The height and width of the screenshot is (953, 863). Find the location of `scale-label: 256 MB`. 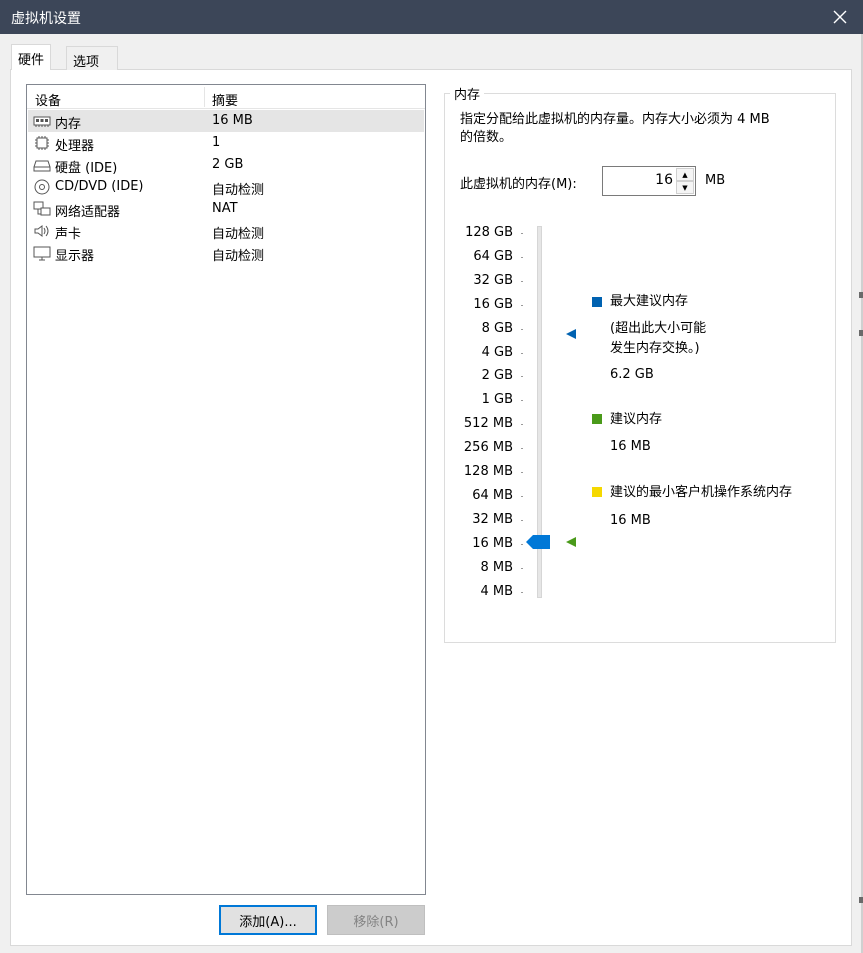

scale-label: 256 MB is located at coordinates (488, 447).